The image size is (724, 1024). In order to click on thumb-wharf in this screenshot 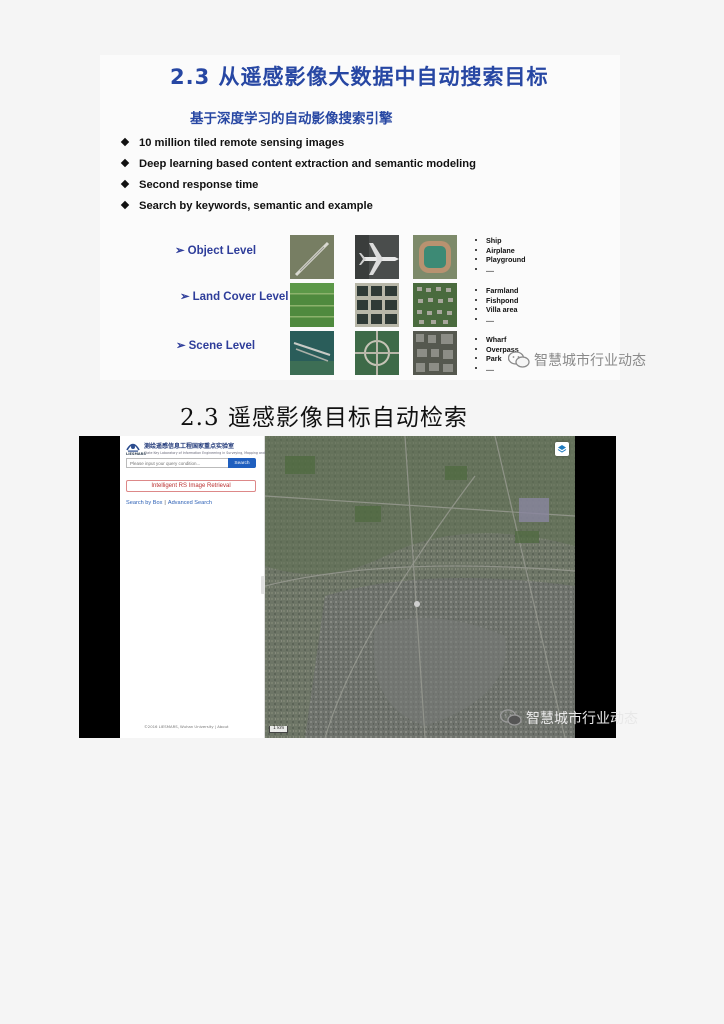, I will do `click(312, 353)`.